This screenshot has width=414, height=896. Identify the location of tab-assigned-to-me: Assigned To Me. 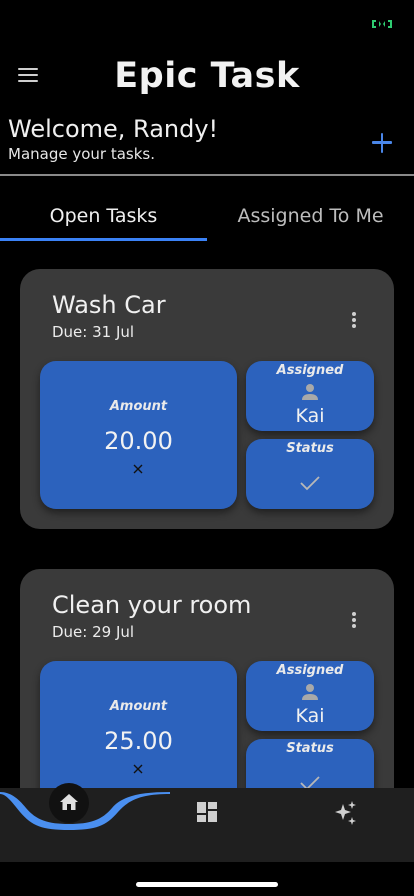
(310, 216).